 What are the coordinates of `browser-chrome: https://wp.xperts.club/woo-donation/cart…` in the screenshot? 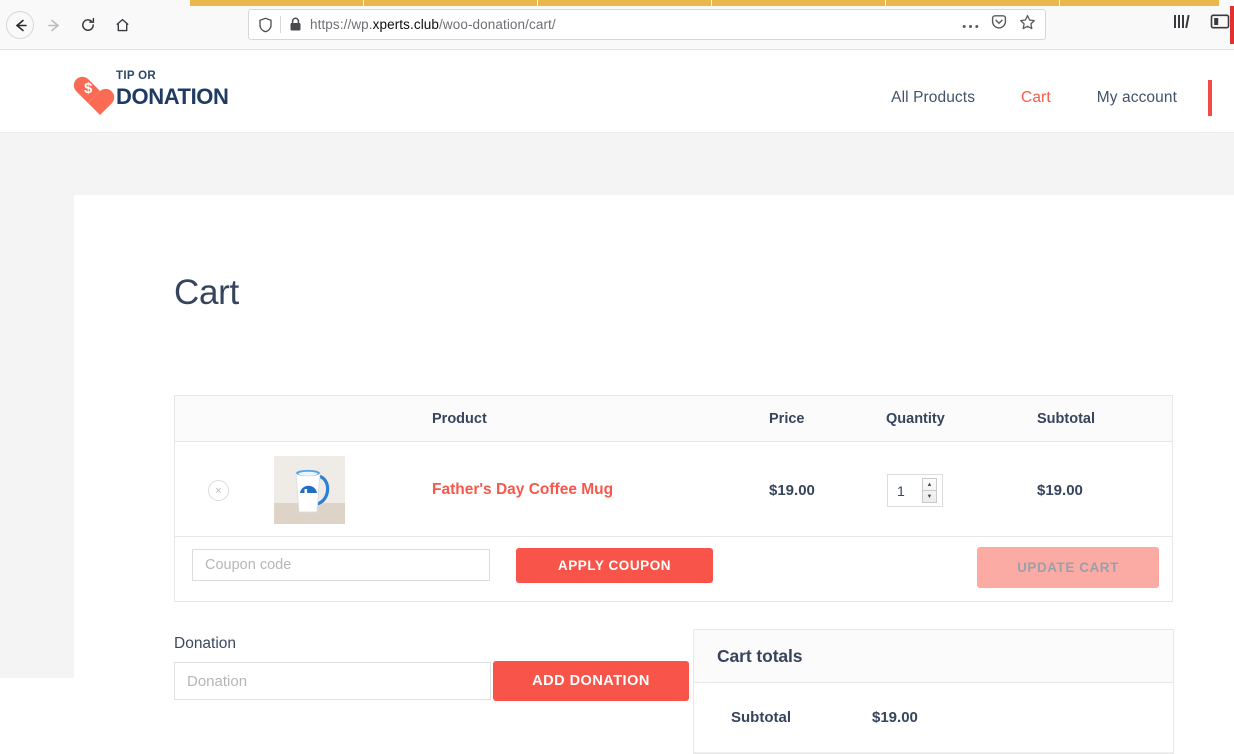 It's located at (617, 25).